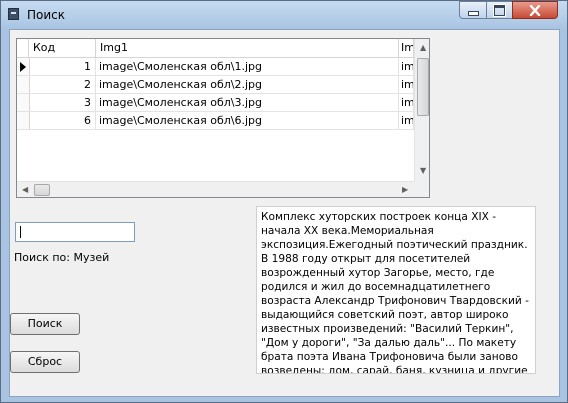  Describe the element at coordinates (75, 232) in the screenshot. I see `search-input` at that location.